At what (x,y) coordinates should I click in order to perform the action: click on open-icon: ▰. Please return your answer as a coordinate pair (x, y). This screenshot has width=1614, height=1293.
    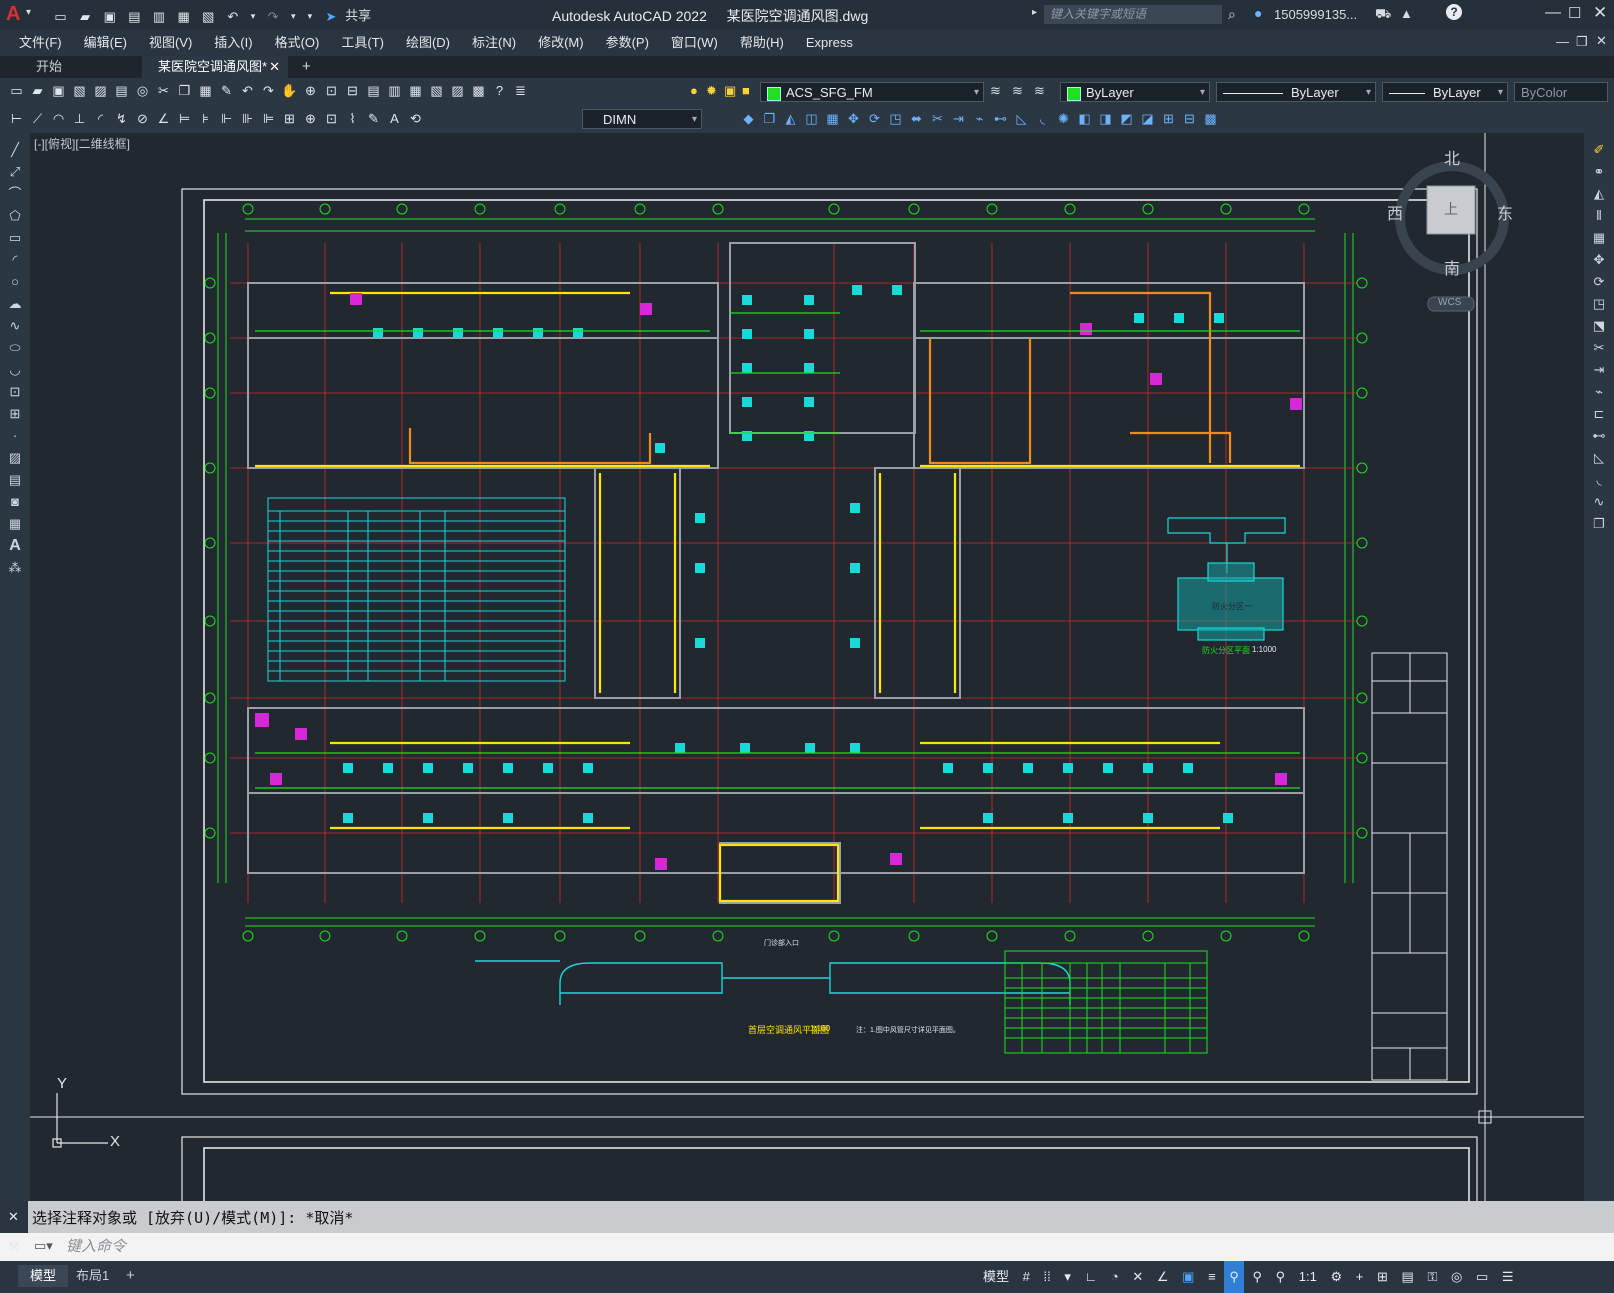
    Looking at the image, I should click on (37, 90).